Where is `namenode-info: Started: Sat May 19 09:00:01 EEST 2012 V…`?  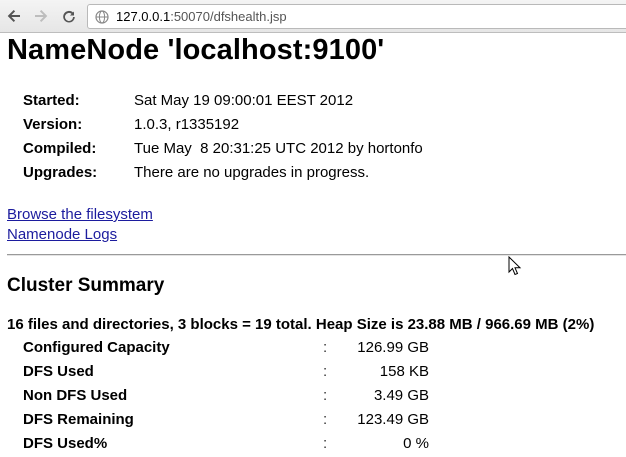 namenode-info: Started: Sat May 19 09:00:01 EEST 2012 V… is located at coordinates (223, 137).